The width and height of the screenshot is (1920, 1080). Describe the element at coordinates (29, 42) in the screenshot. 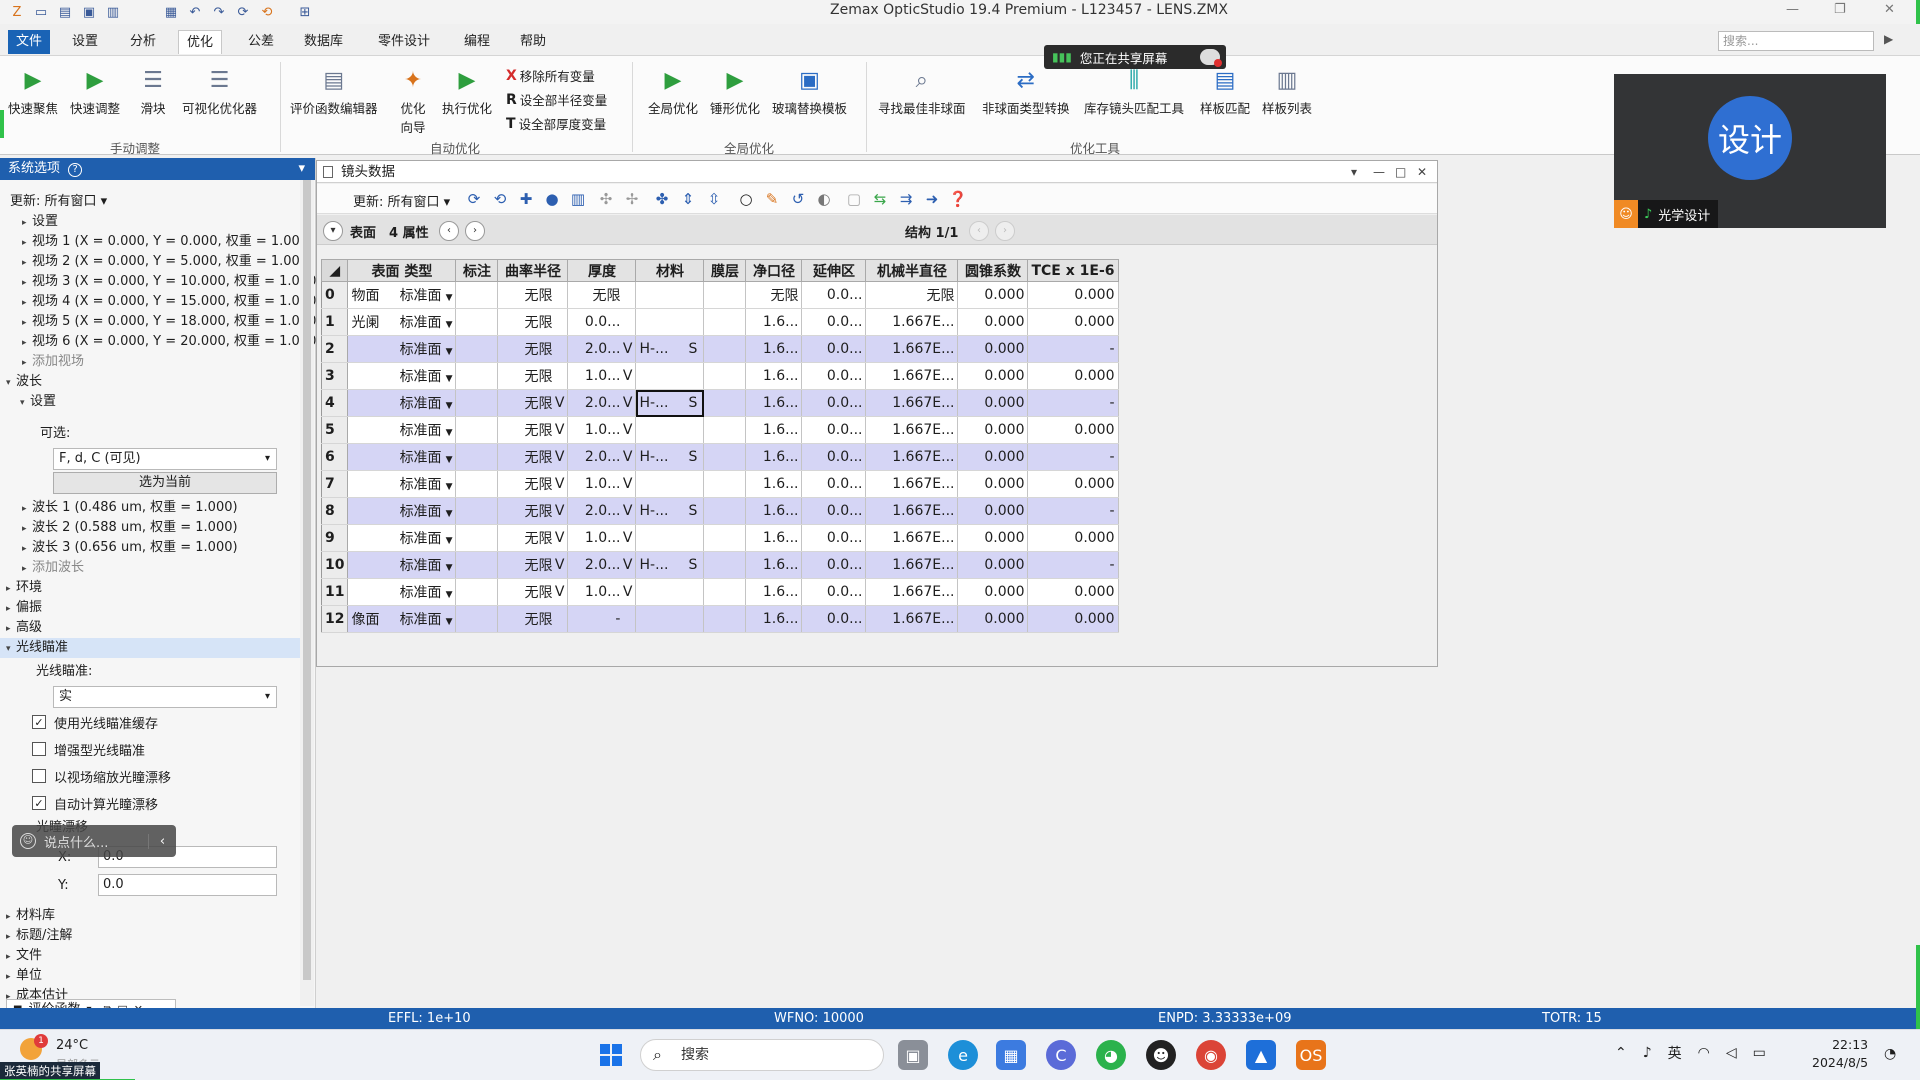

I see `tab-file: 文件` at that location.